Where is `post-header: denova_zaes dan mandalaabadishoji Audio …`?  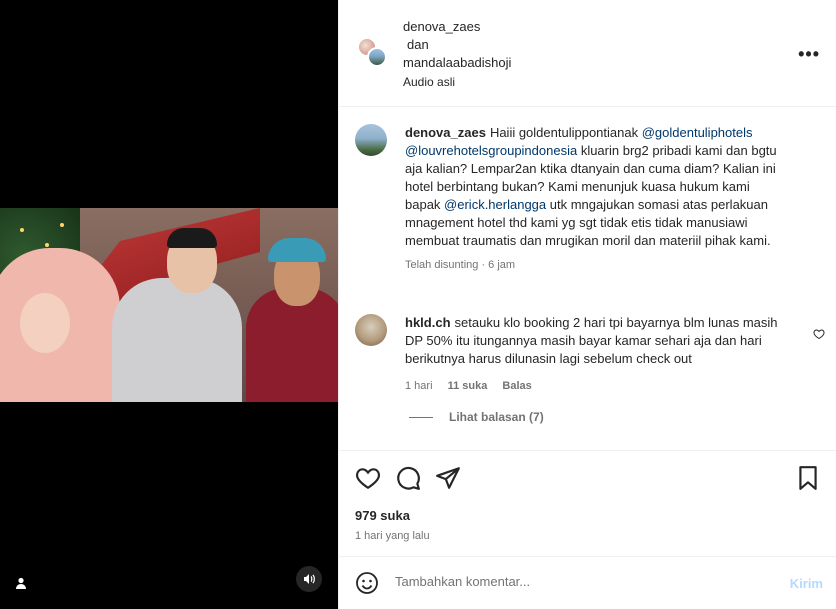 post-header: denova_zaes dan mandalaabadishoji Audio … is located at coordinates (587, 53).